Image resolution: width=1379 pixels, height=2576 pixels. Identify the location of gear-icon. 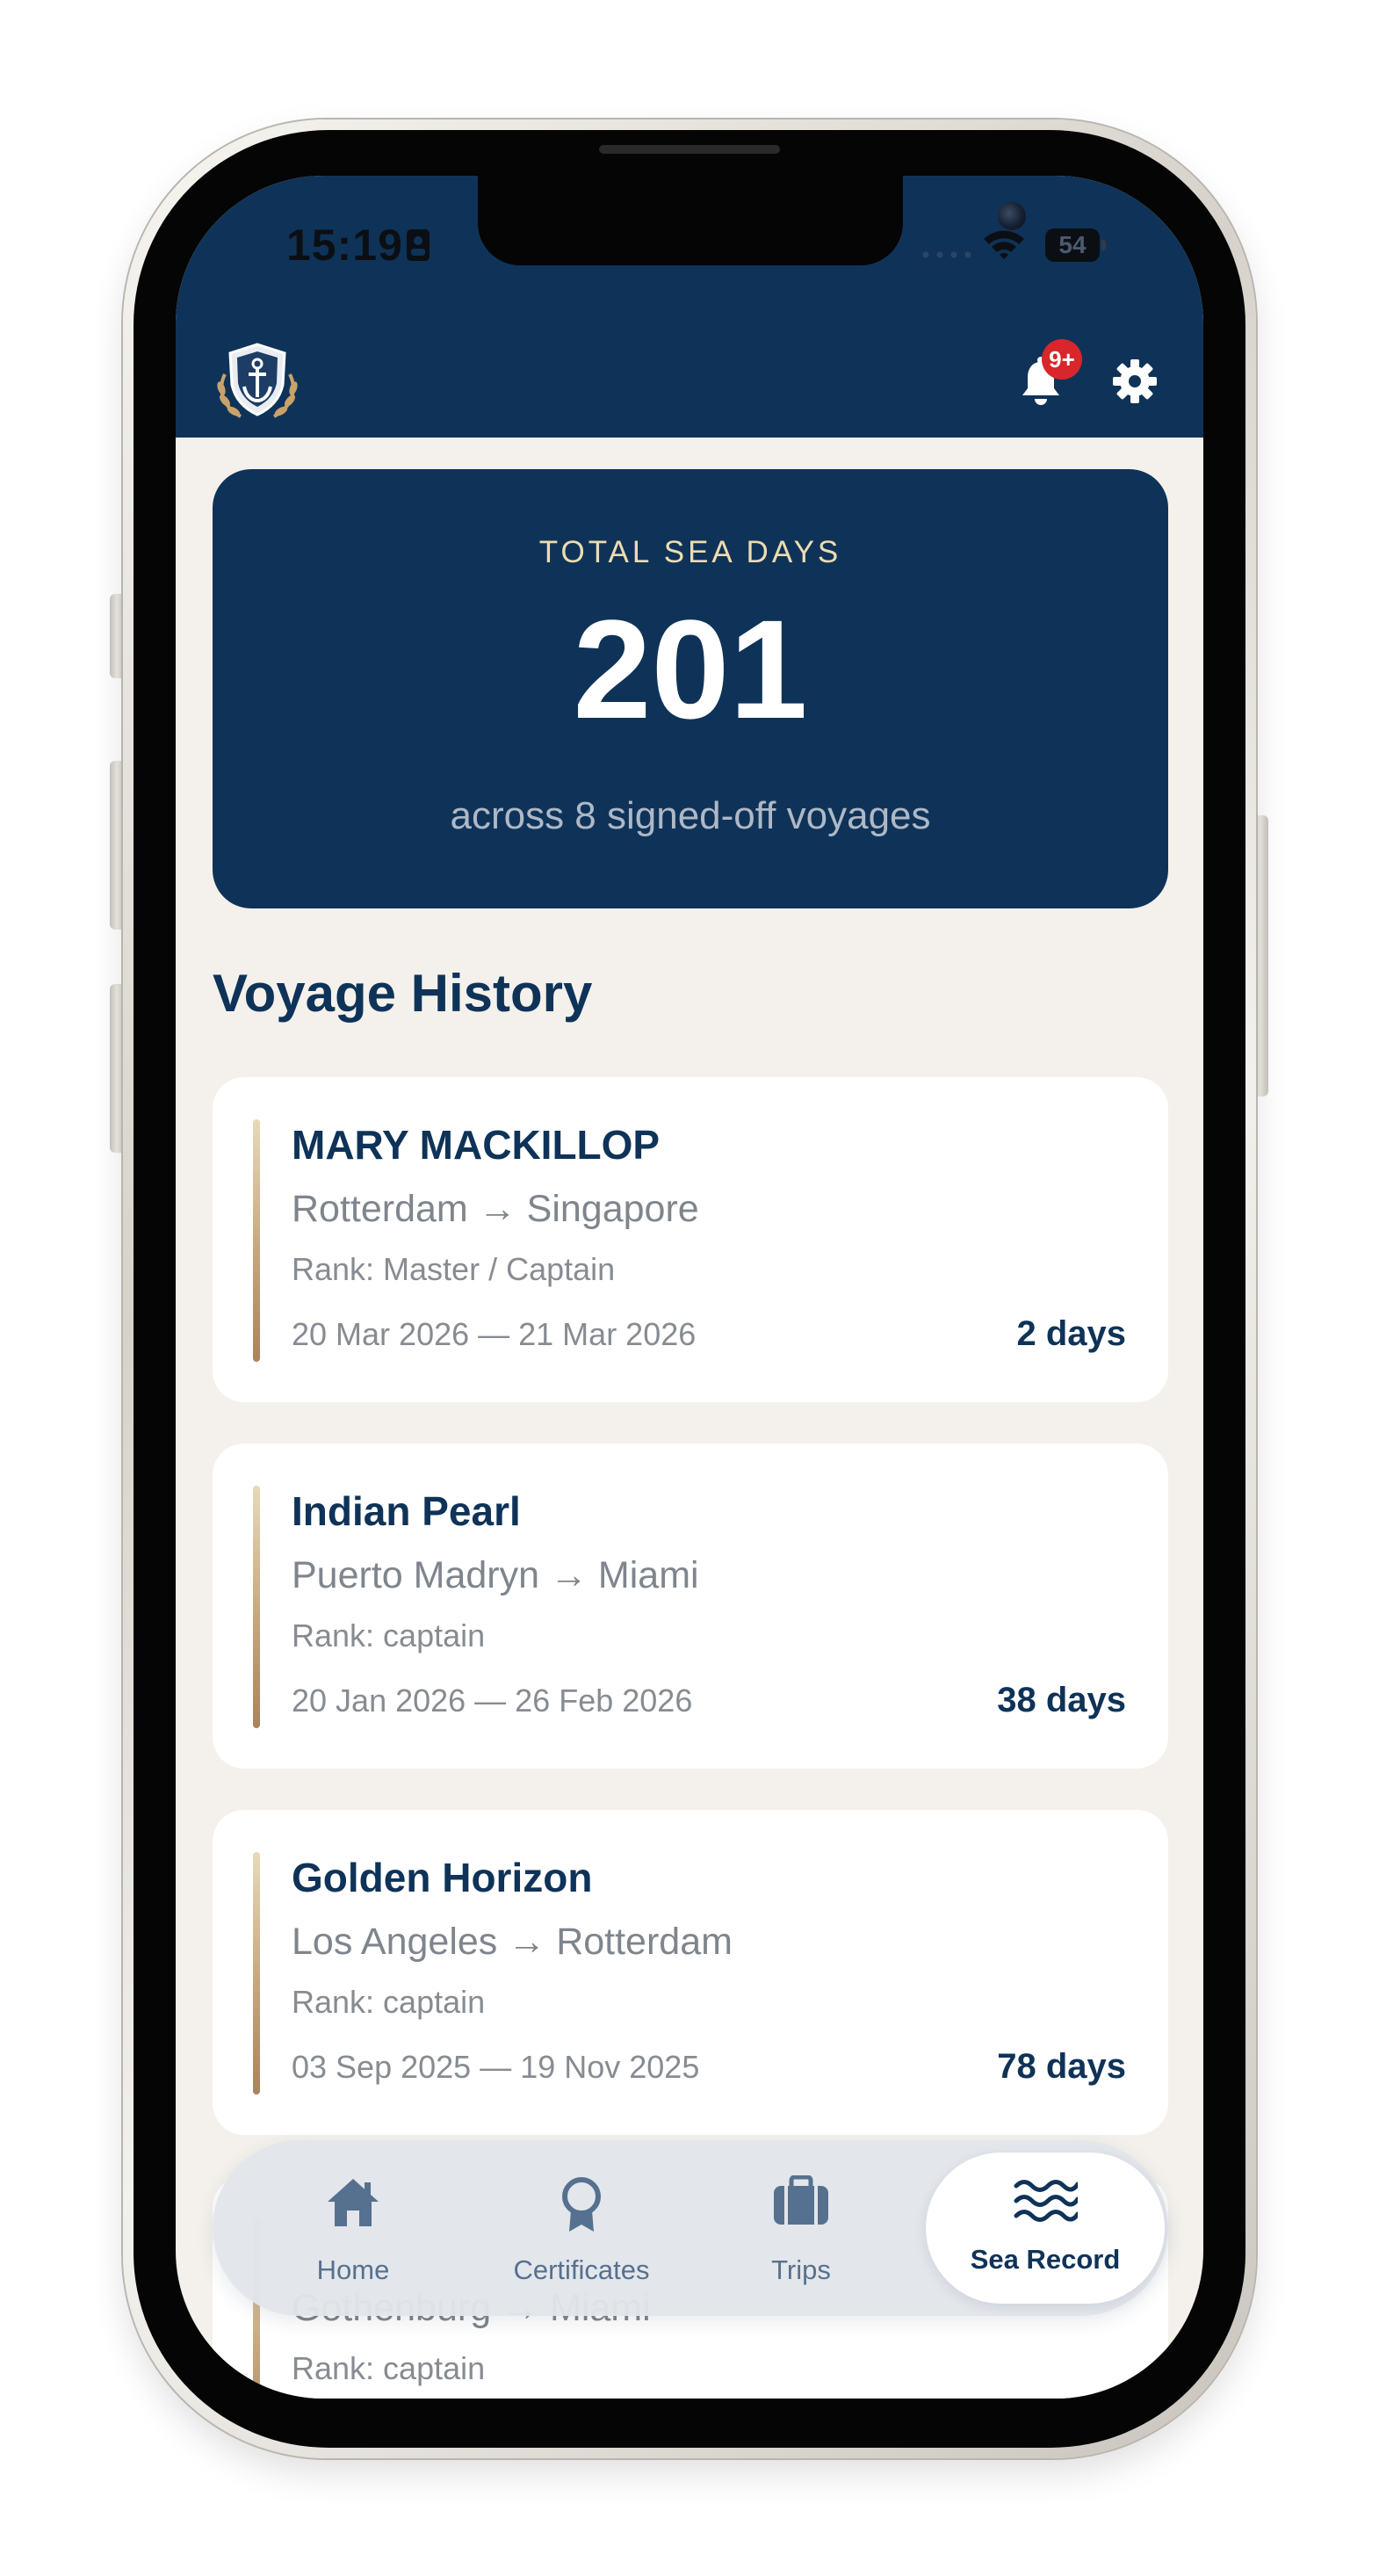
(1135, 381).